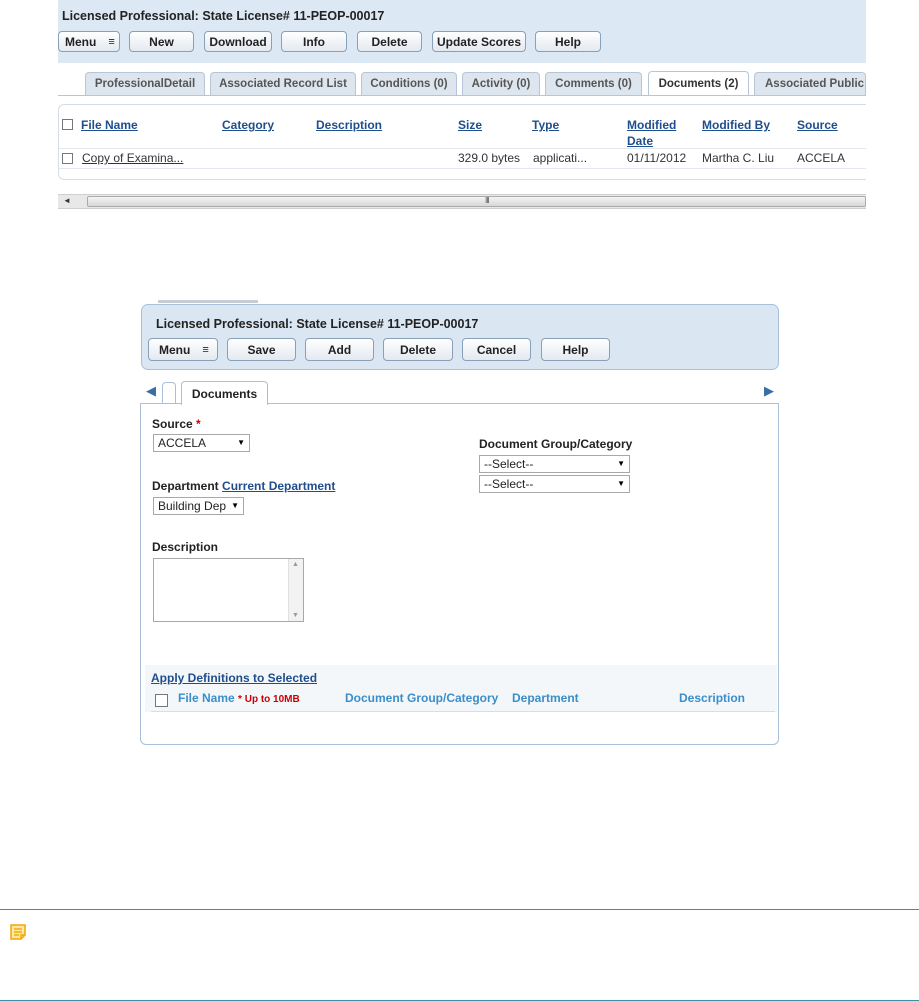  What do you see at coordinates (479, 41) in the screenshot?
I see `update-scores-button: Update Scores` at bounding box center [479, 41].